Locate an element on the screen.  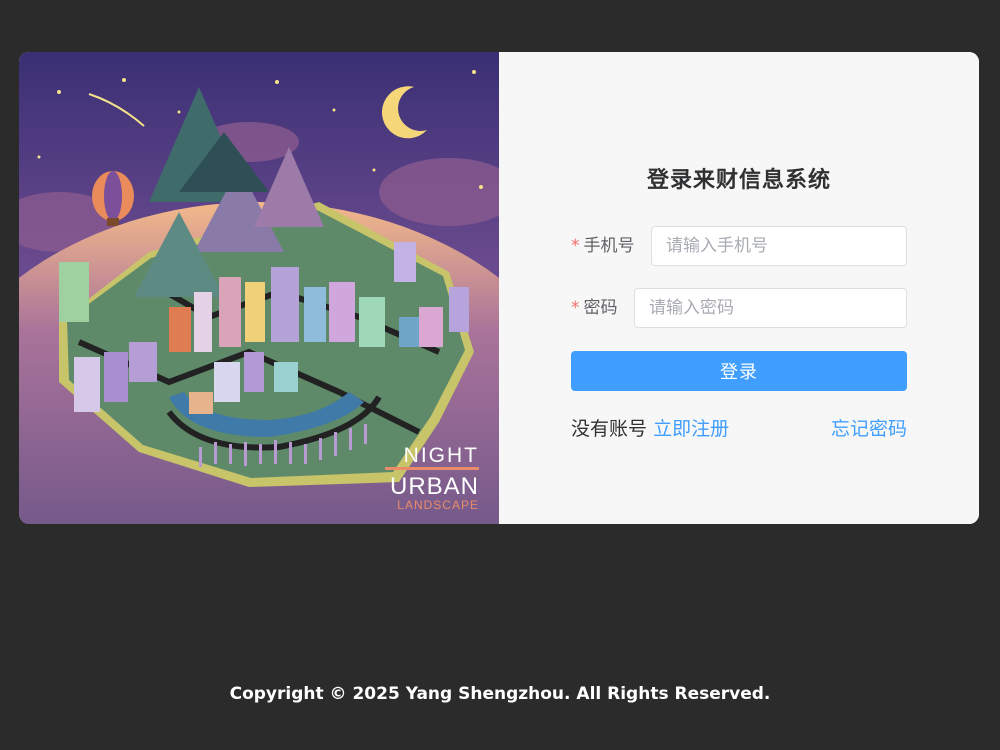
password-label-text: 密码 is located at coordinates (600, 308).